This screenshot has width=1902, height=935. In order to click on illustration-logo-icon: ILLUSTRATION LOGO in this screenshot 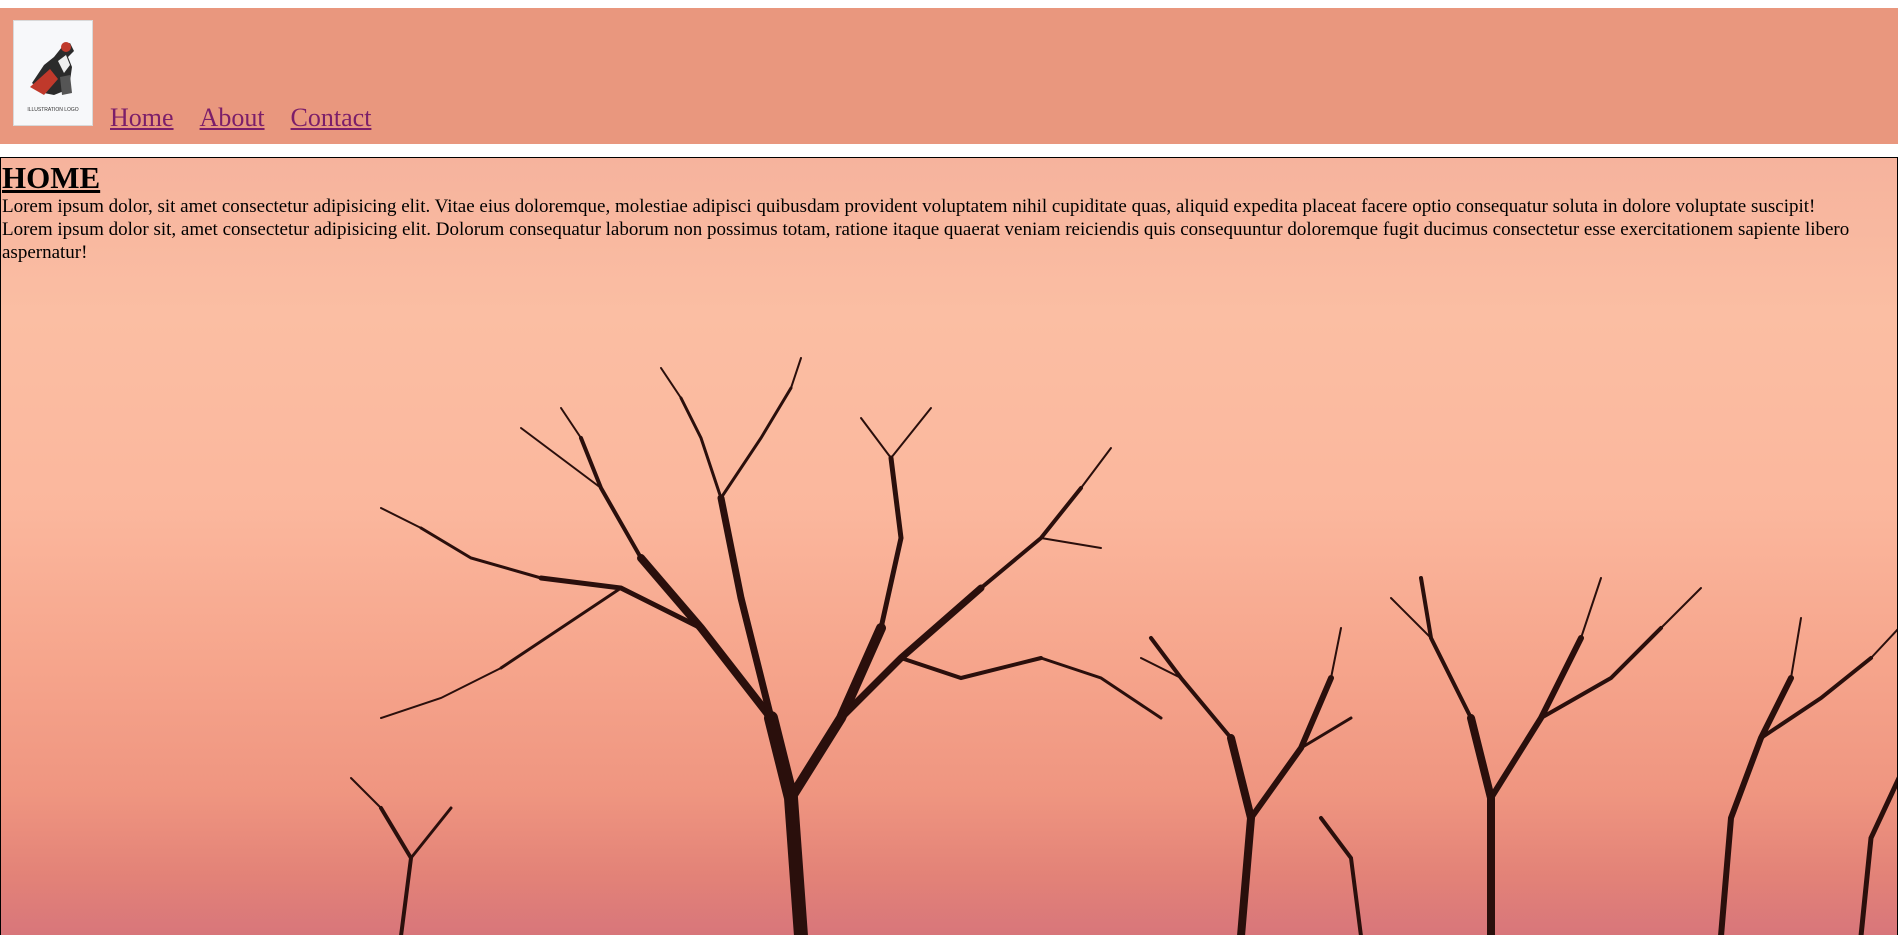, I will do `click(53, 73)`.